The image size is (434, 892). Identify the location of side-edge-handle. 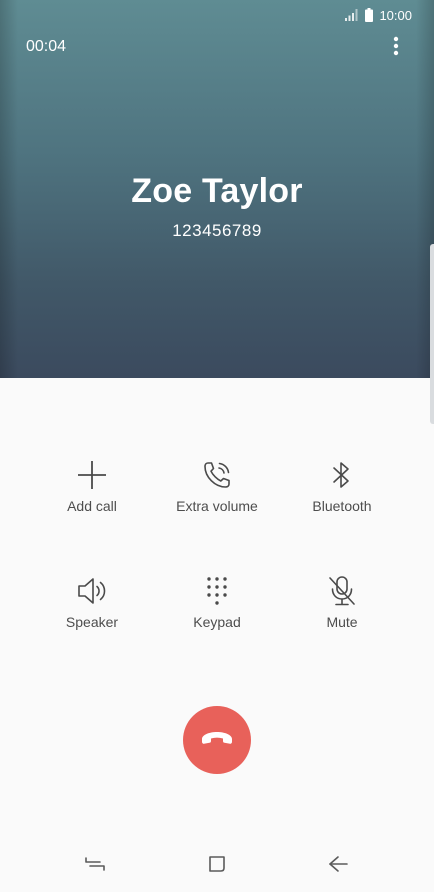
(432, 334).